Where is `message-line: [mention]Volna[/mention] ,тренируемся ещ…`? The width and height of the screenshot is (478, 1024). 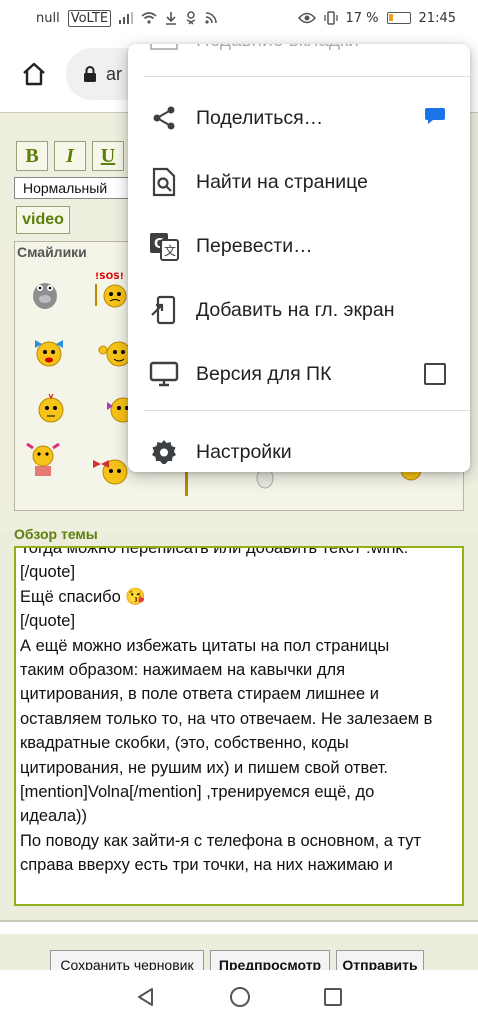 message-line: [mention]Volna[/mention] ,тренируемся ещ… is located at coordinates (197, 792).